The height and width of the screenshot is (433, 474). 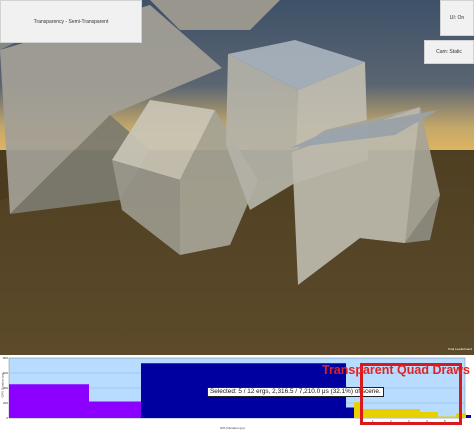 What do you see at coordinates (459, 349) in the screenshot?
I see `scene-corner-label: Total Leaderboard` at bounding box center [459, 349].